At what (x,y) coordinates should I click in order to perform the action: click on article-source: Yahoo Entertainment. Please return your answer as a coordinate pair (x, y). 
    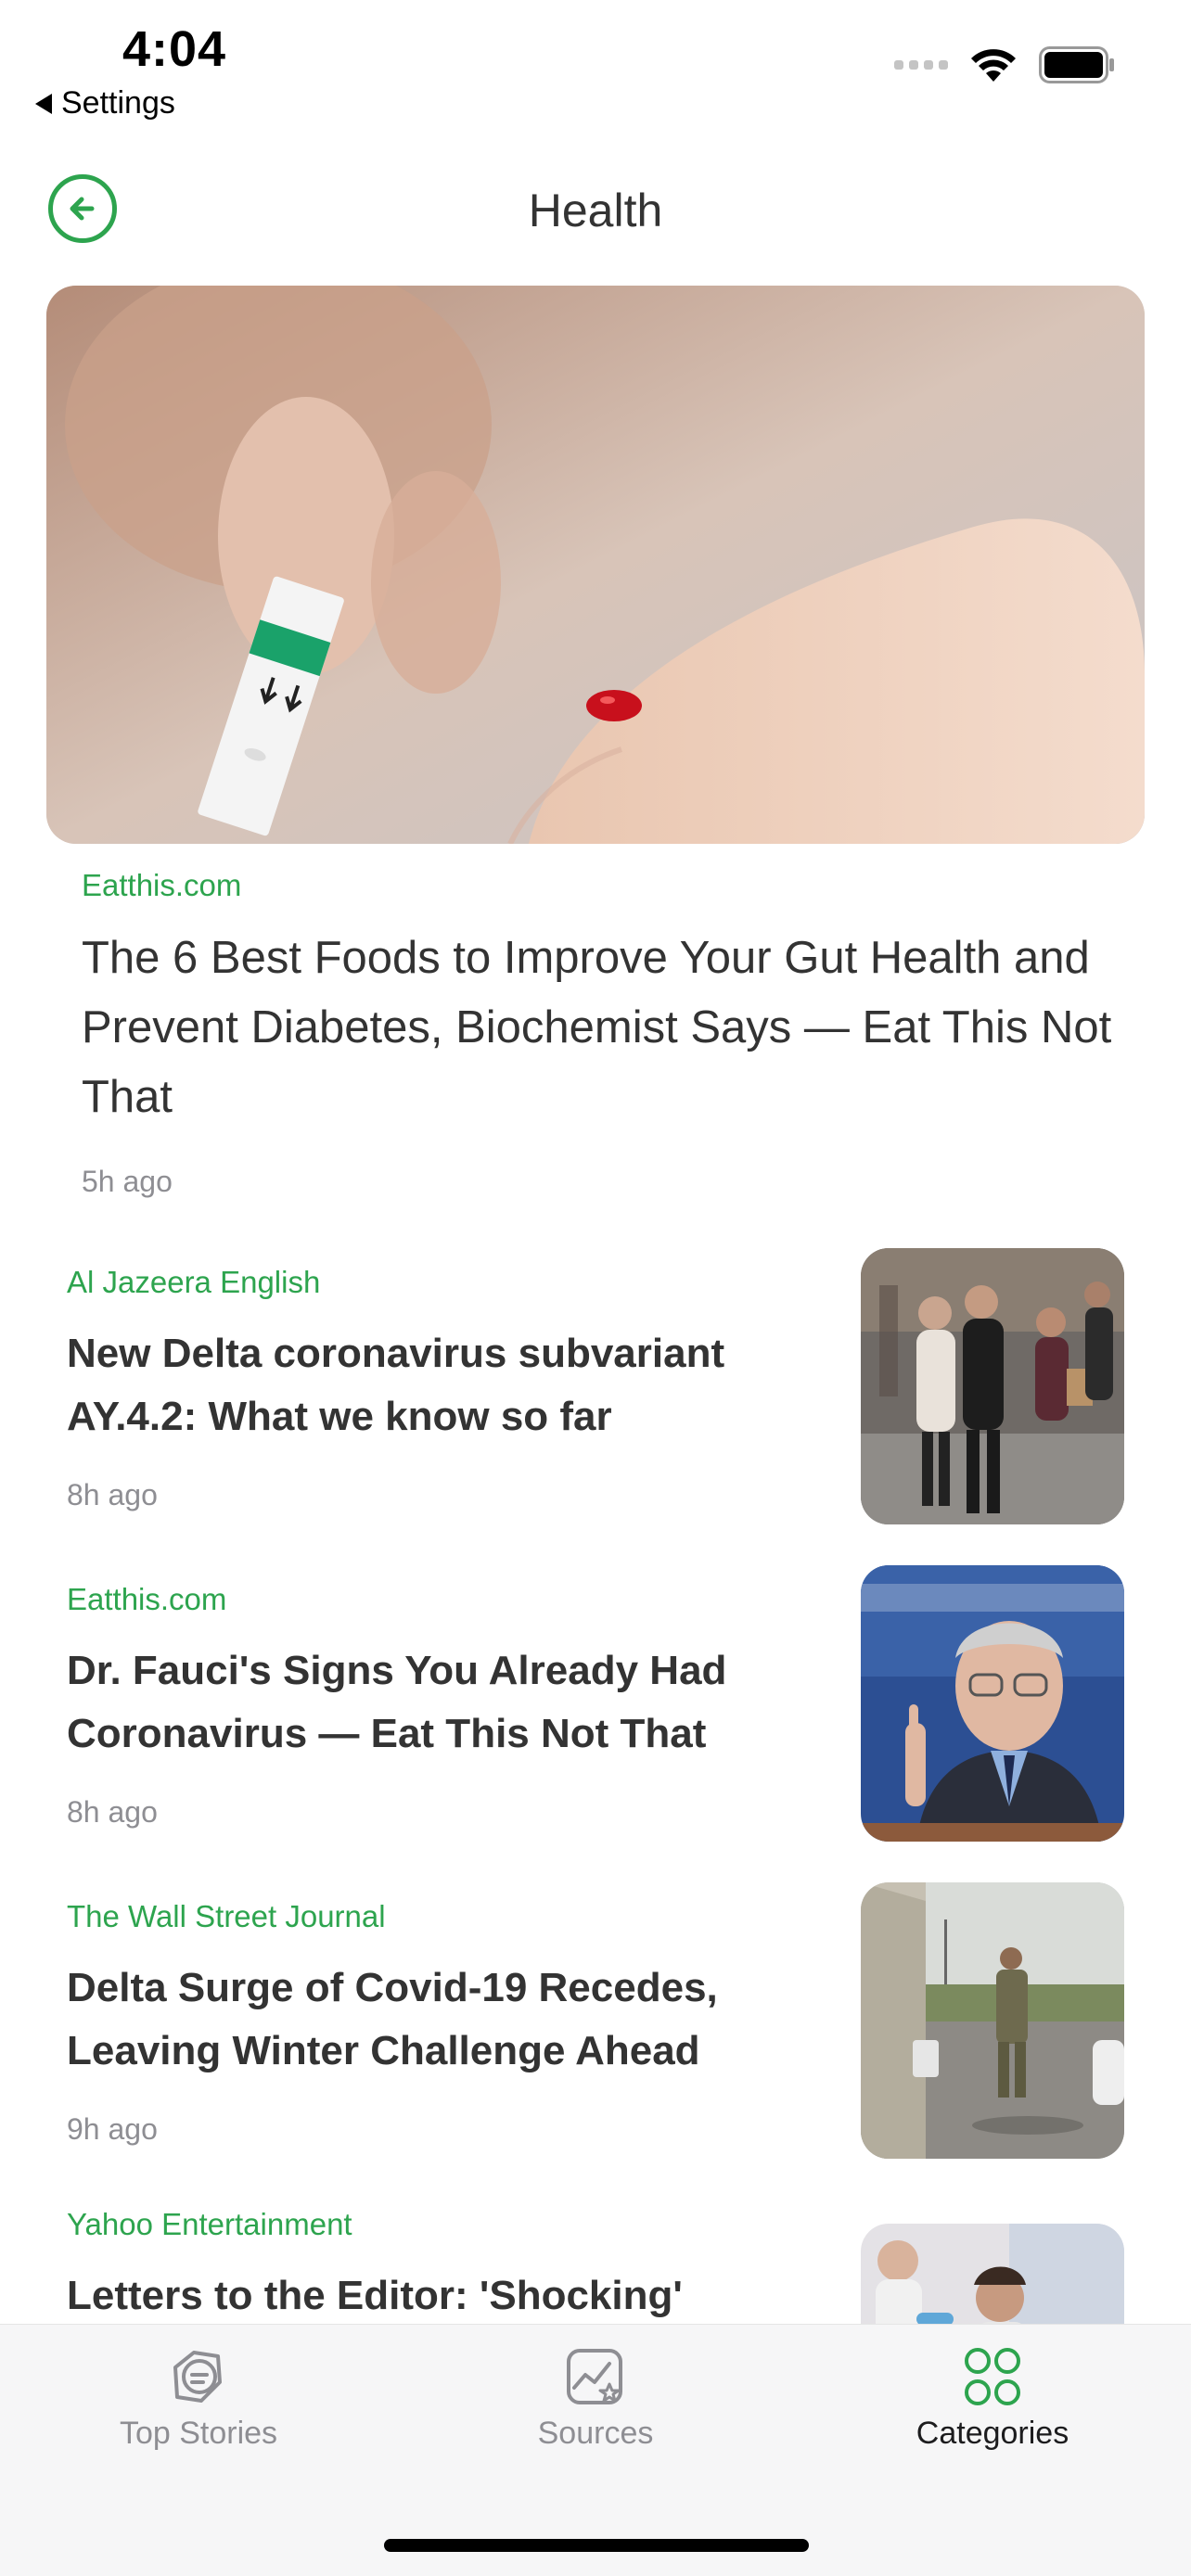
    Looking at the image, I should click on (209, 2224).